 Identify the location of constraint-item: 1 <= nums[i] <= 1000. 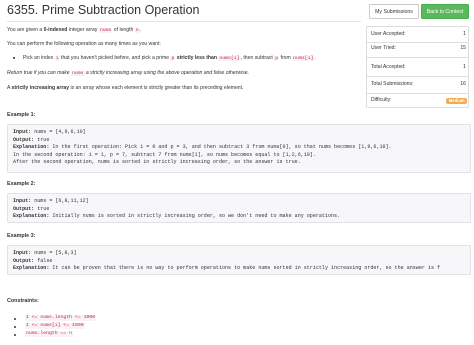
(55, 326).